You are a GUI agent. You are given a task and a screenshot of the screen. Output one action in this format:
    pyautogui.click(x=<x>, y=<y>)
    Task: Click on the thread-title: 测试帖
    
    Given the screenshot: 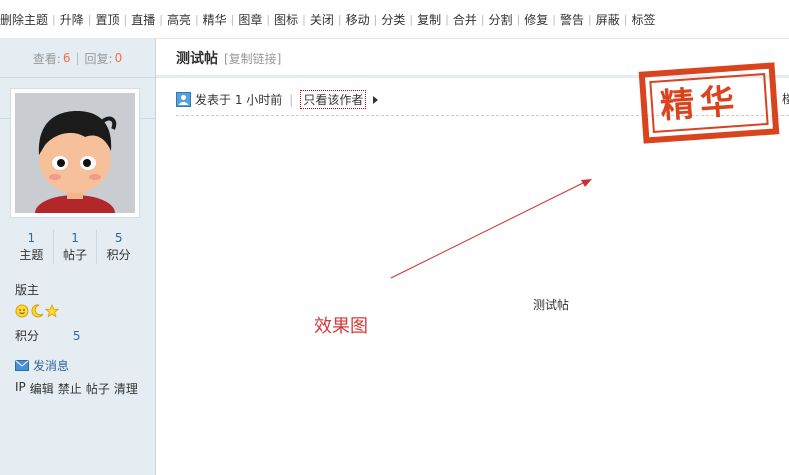 What is the action you would take?
    pyautogui.click(x=197, y=59)
    